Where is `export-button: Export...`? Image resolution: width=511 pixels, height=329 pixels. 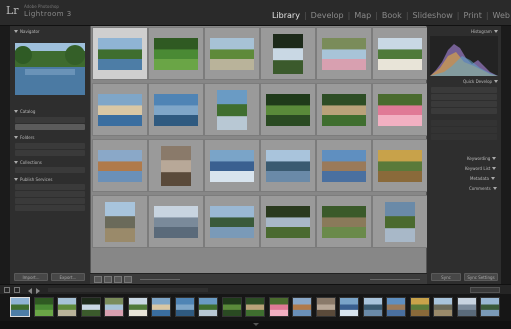
export-button: Export... is located at coordinates (68, 277).